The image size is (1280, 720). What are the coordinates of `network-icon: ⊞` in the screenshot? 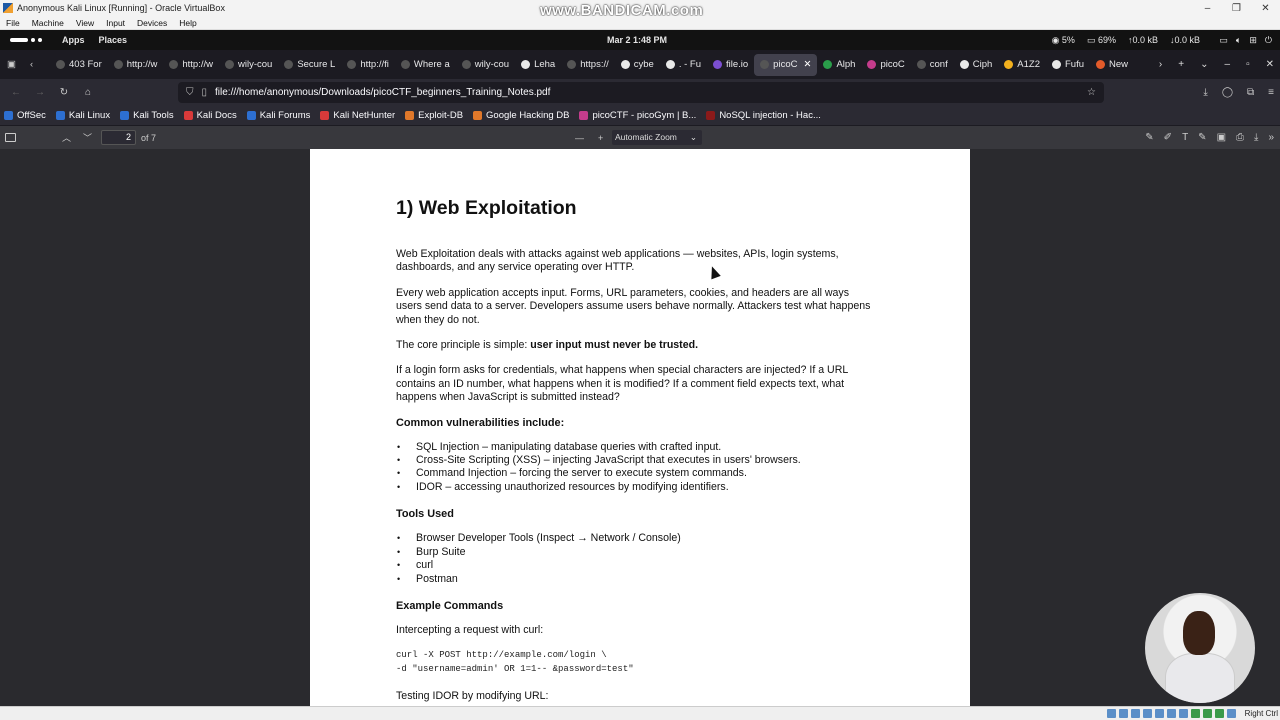 It's located at (1253, 40).